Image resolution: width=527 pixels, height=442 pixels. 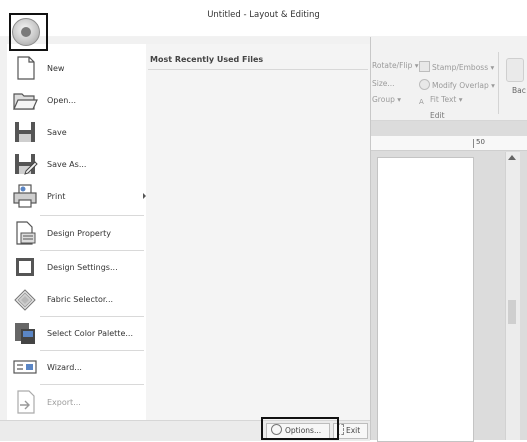 What do you see at coordinates (395, 65) in the screenshot?
I see `rotate-flip-button: Rotate/Flip ▾` at bounding box center [395, 65].